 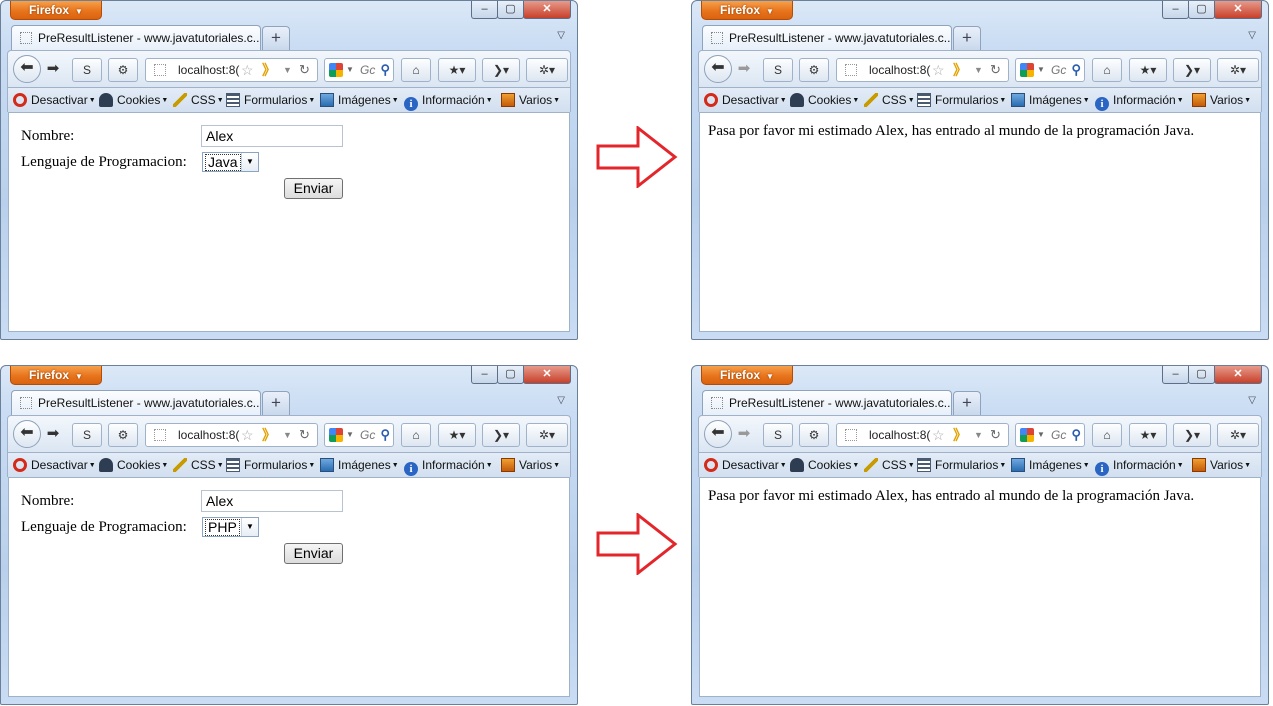 What do you see at coordinates (530, 465) in the screenshot?
I see `toolbar-item-varios: Varios▼` at bounding box center [530, 465].